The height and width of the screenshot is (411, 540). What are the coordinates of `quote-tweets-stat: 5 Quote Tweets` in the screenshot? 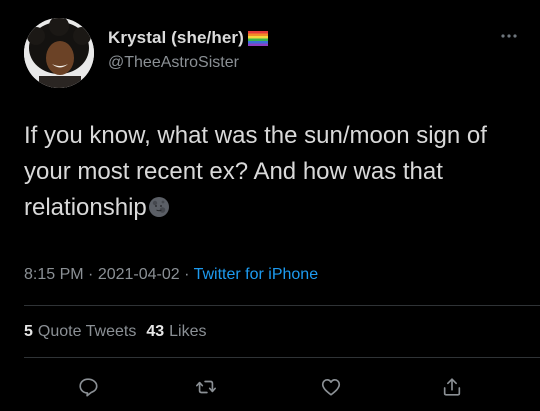 It's located at (80, 332).